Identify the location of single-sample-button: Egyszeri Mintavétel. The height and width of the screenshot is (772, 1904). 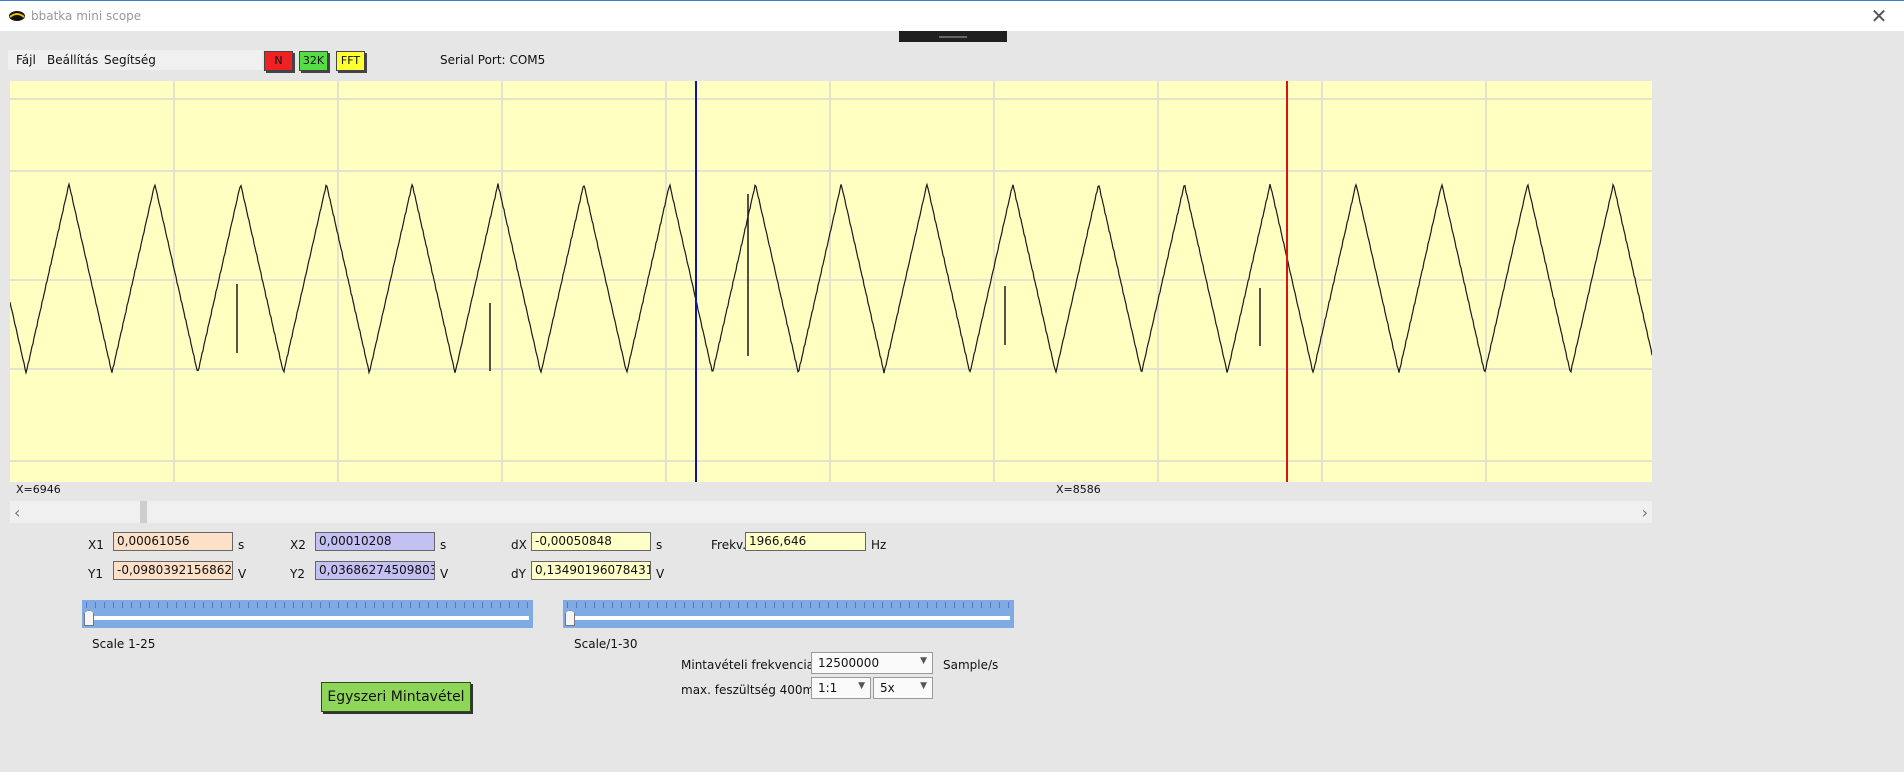
(396, 697).